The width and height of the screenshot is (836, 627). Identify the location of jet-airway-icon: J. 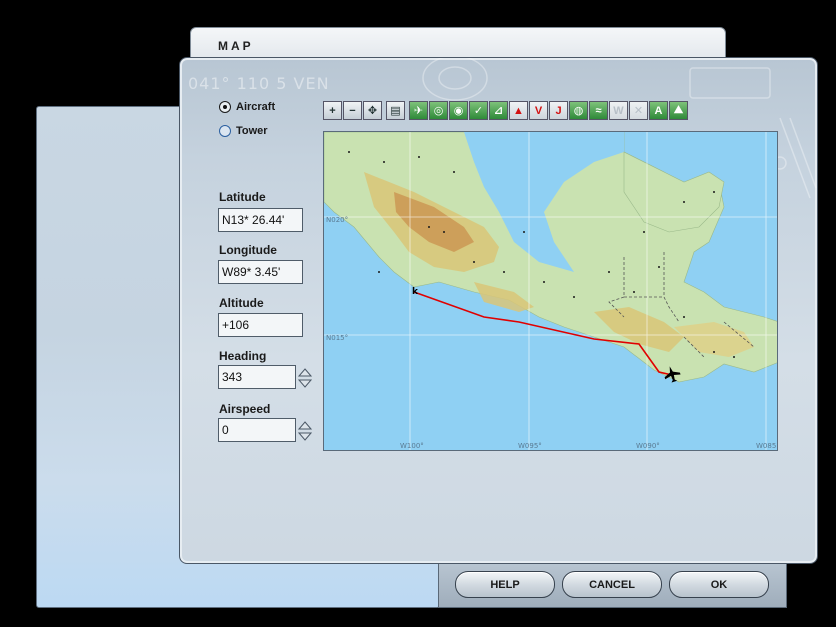
(558, 110).